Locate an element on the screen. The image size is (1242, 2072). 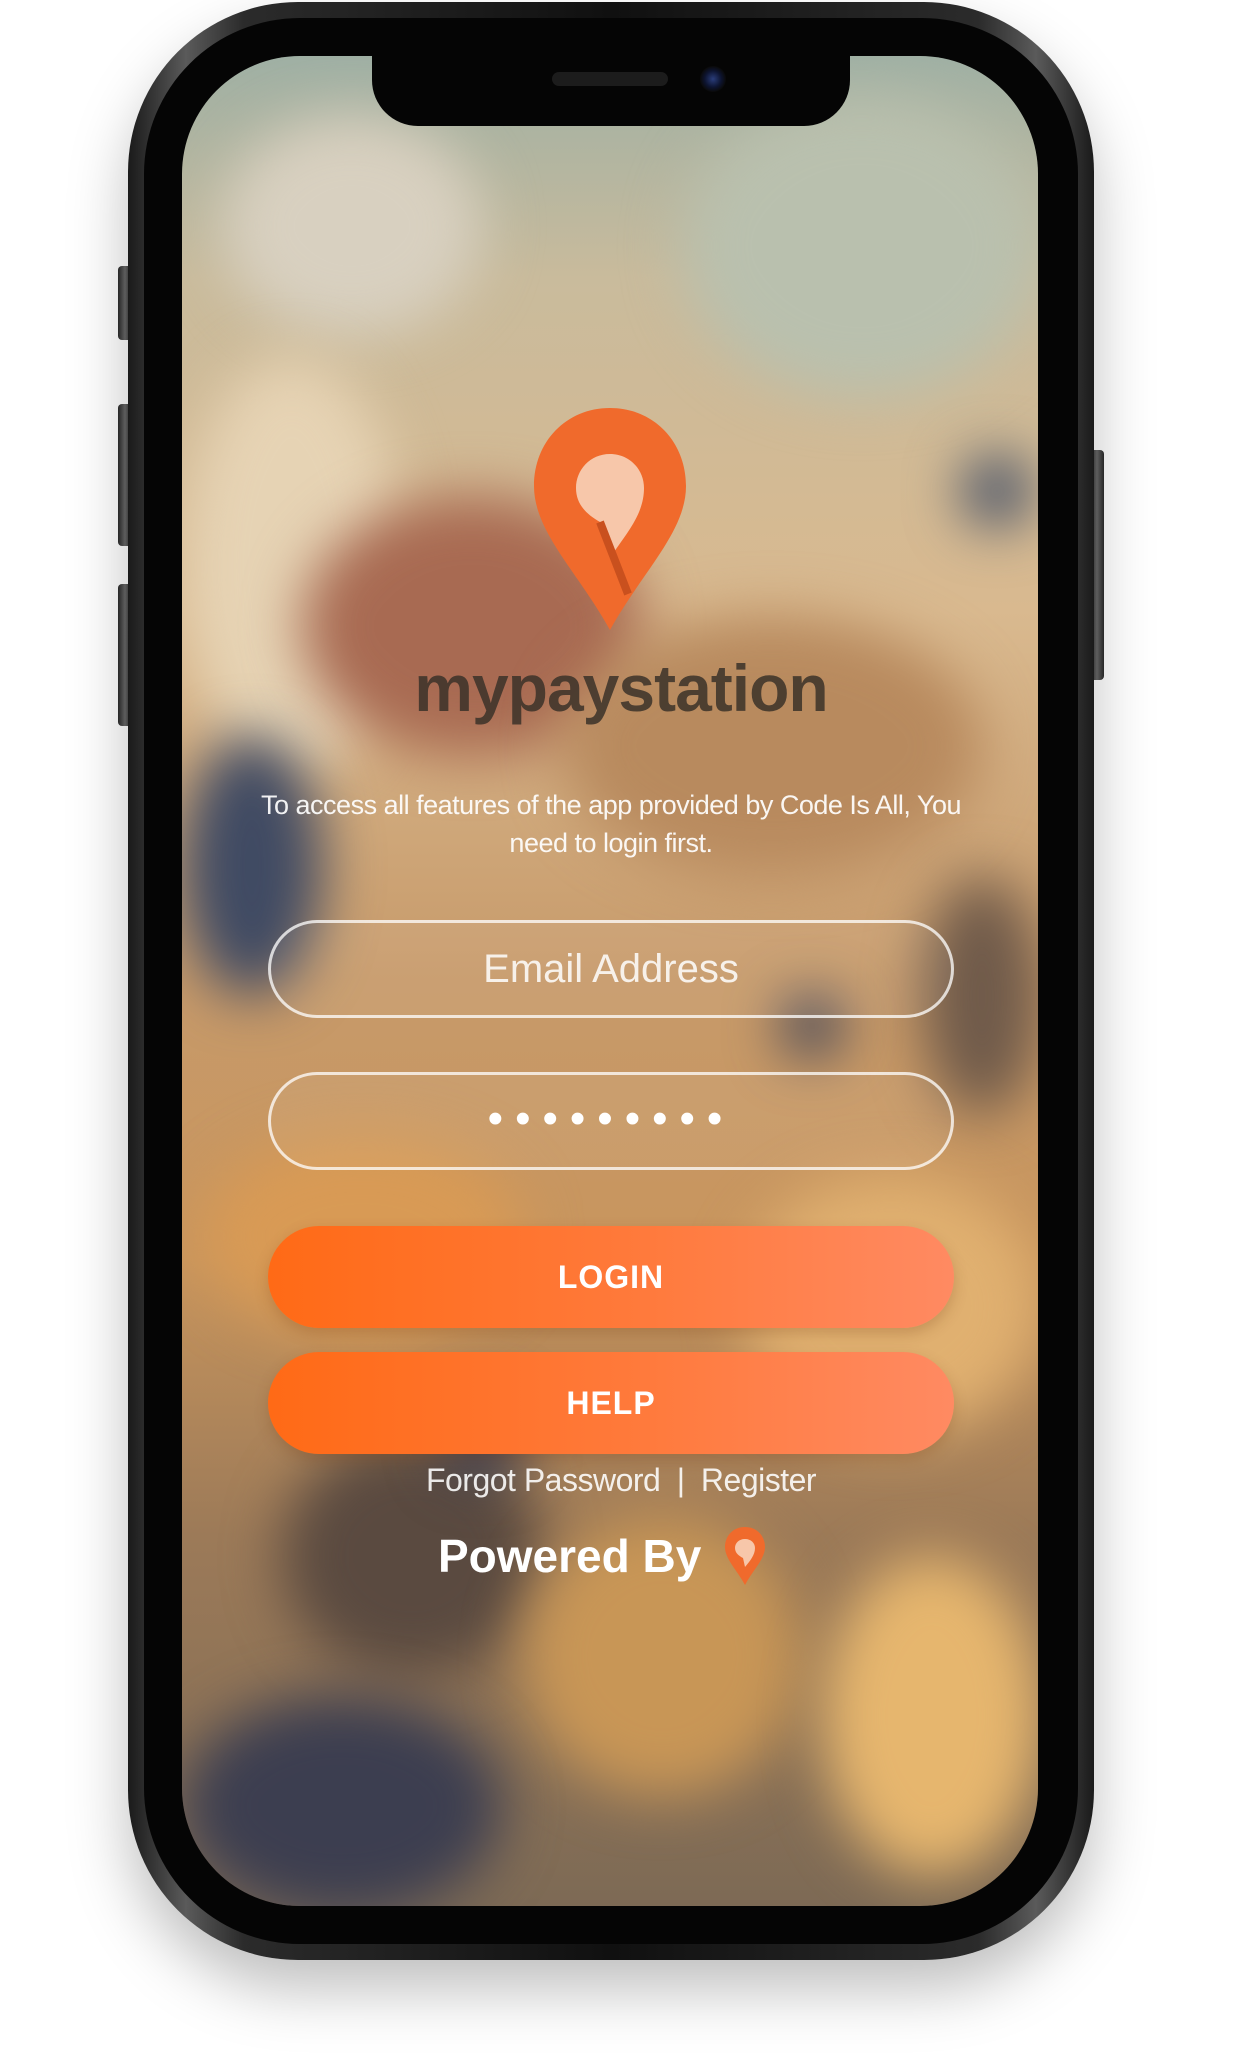
powered-by: Powered By is located at coordinates (602, 1556).